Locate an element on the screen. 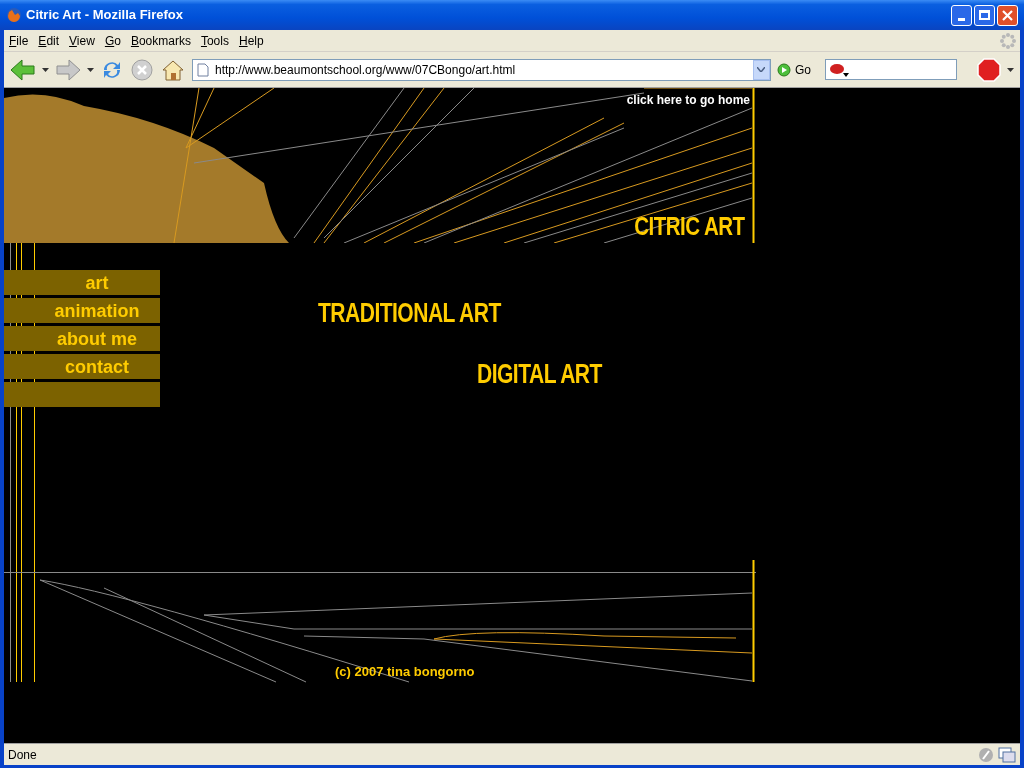 The width and height of the screenshot is (1024, 768). menu-item: Tools is located at coordinates (214, 40).